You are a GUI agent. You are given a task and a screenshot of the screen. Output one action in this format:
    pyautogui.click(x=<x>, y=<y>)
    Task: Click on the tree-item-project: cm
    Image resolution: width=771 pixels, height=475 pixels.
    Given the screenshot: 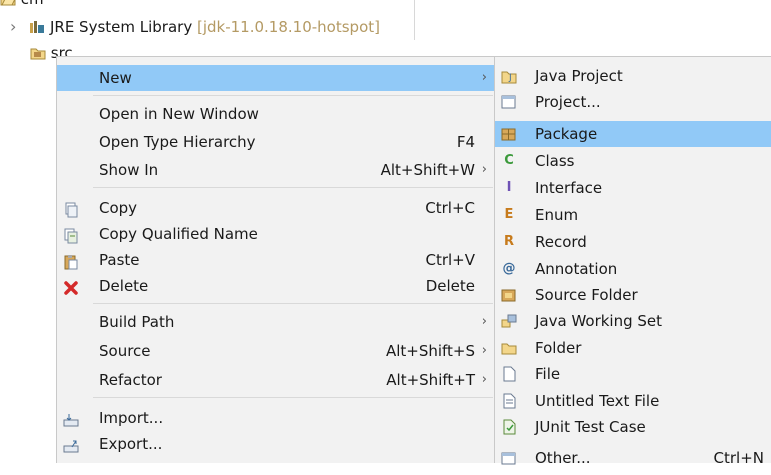 What is the action you would take?
    pyautogui.click(x=22, y=5)
    